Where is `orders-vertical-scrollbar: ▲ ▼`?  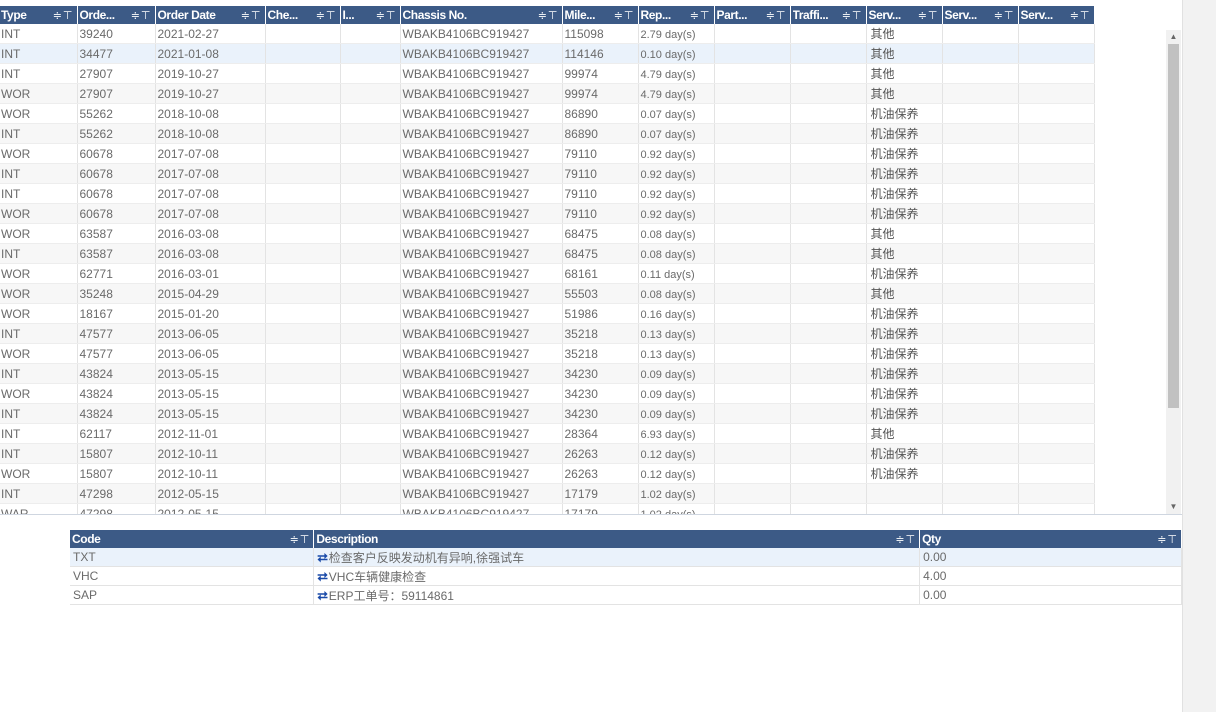
orders-vertical-scrollbar: ▲ ▼ is located at coordinates (1173, 272).